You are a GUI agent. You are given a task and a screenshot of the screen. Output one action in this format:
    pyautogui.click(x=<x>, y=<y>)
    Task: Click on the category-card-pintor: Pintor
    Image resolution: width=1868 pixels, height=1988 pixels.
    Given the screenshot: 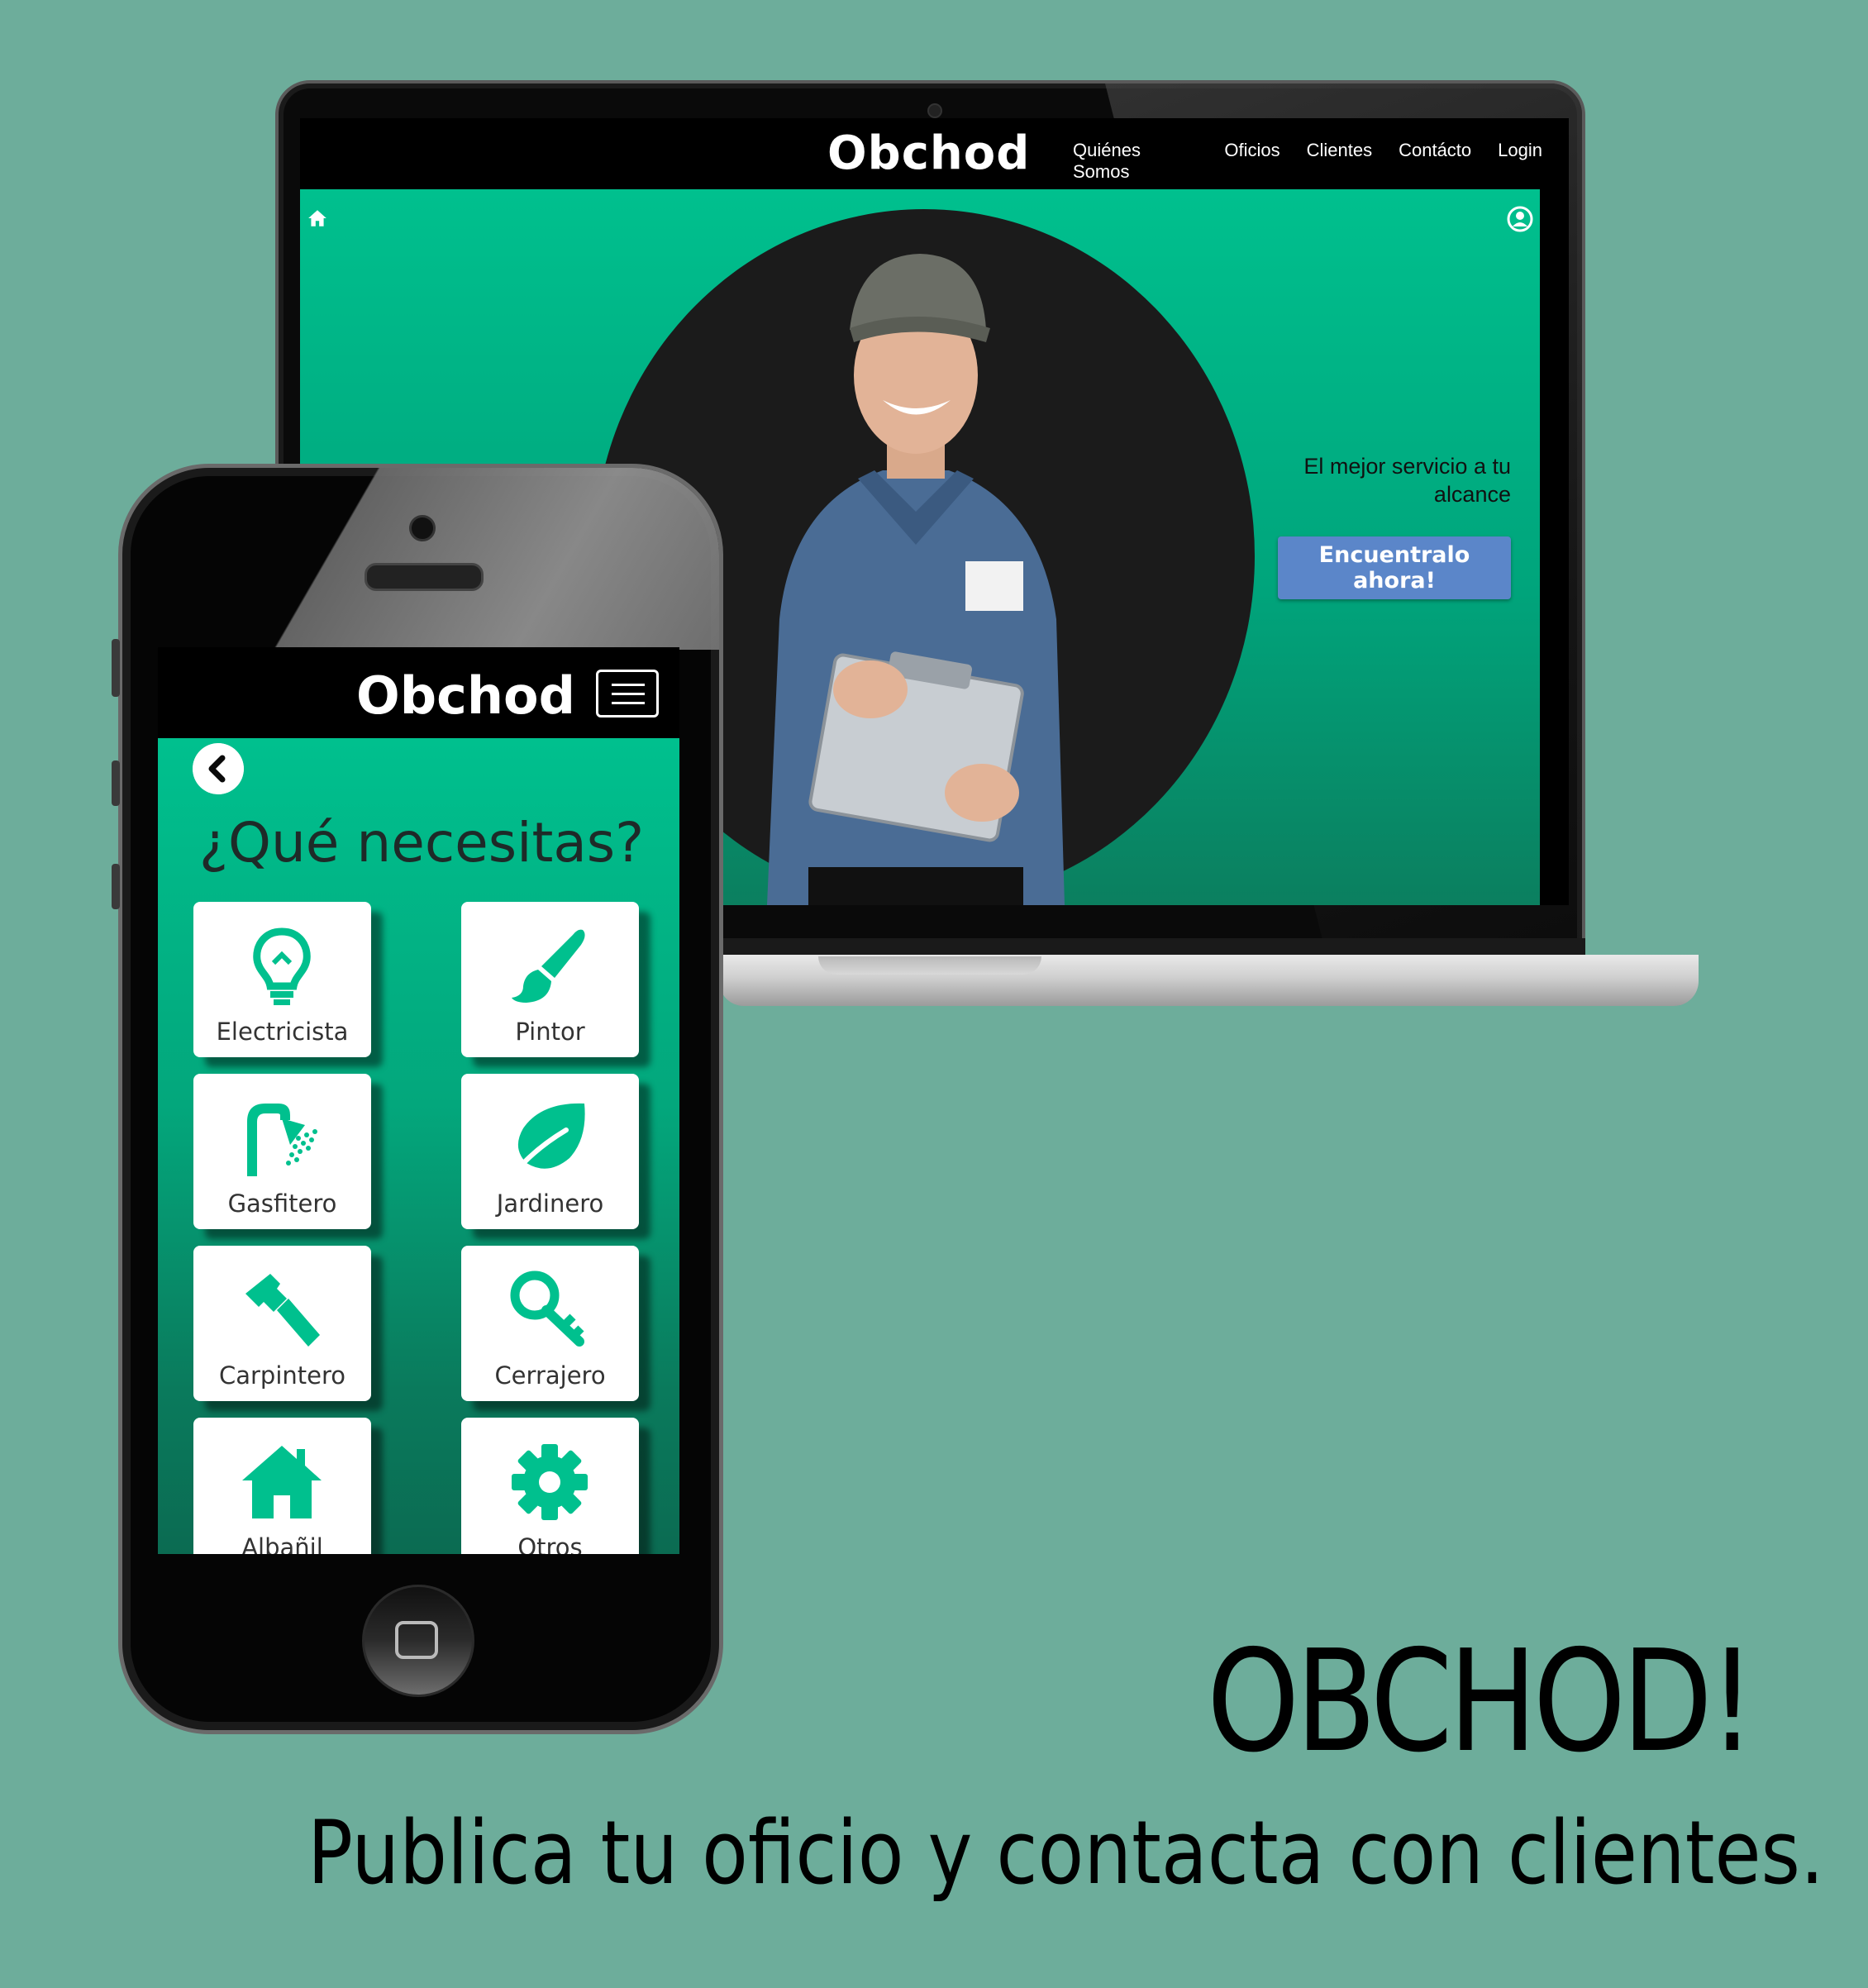 What is the action you would take?
    pyautogui.click(x=550, y=979)
    